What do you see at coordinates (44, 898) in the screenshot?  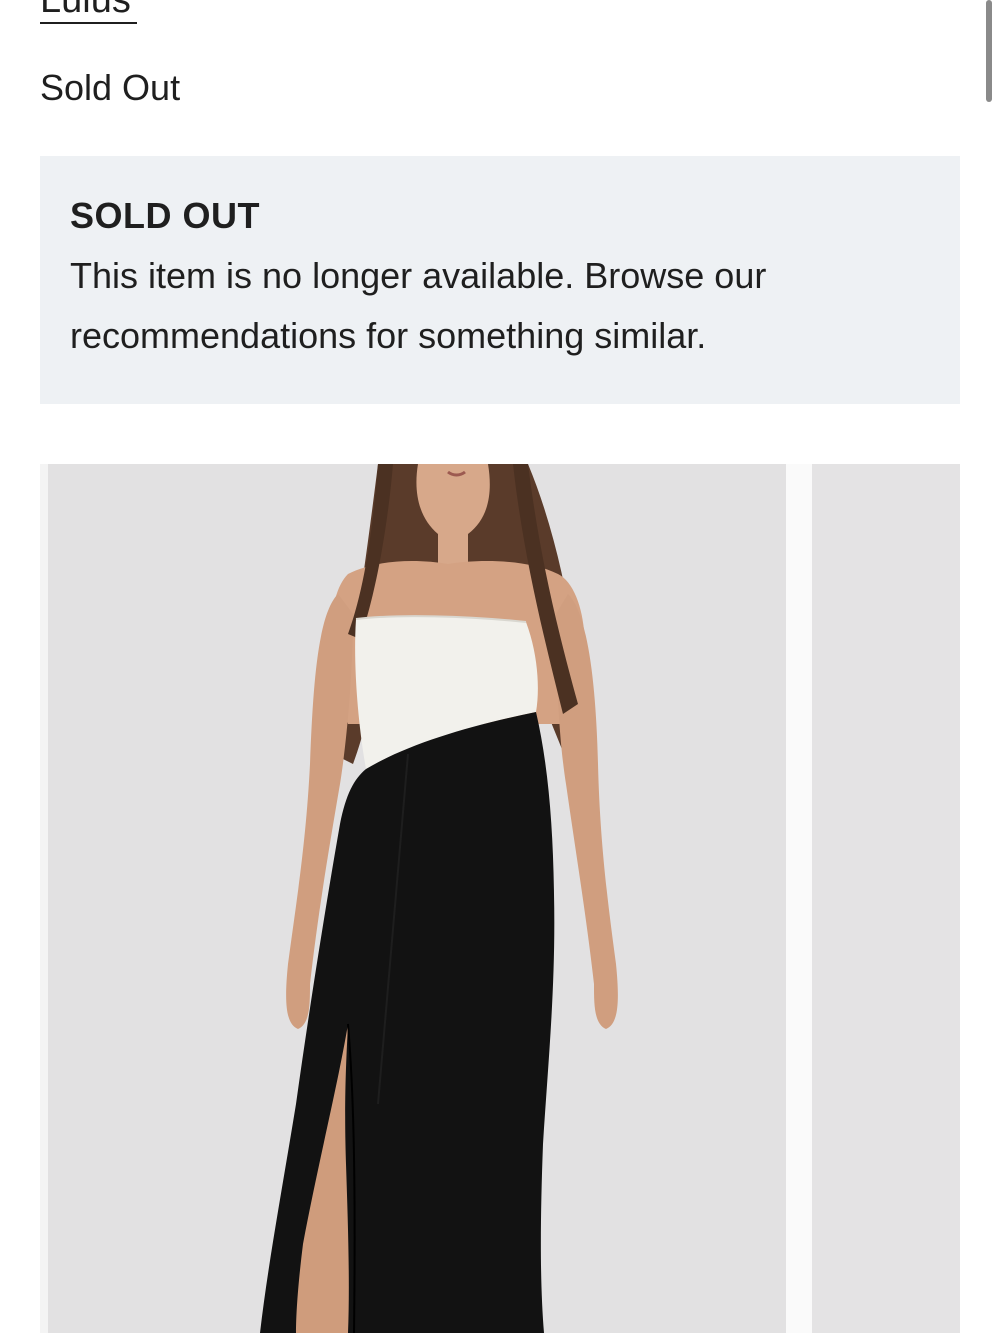 I see `carousel-edge` at bounding box center [44, 898].